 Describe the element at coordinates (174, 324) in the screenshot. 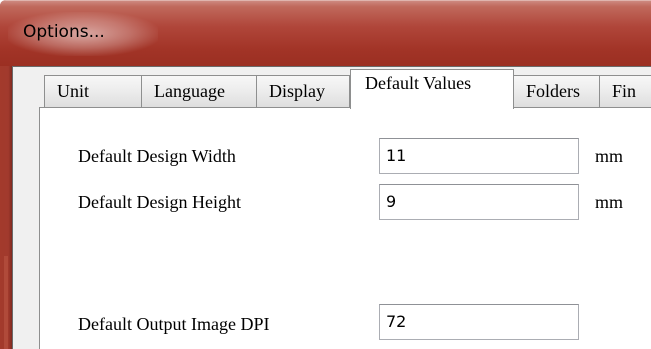

I see `default-output-image-dpi-label: Default Output Image DPI` at that location.